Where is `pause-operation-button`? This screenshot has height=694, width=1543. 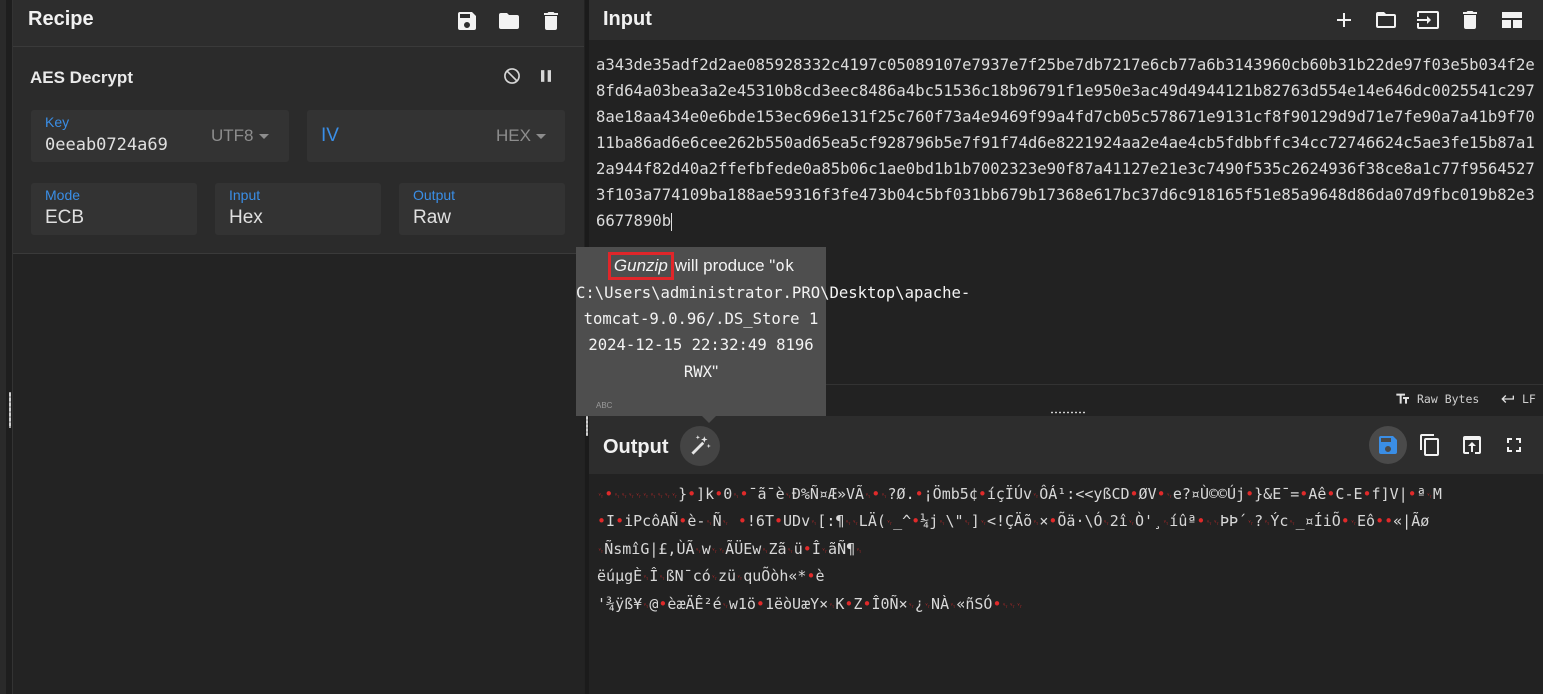 pause-operation-button is located at coordinates (546, 76).